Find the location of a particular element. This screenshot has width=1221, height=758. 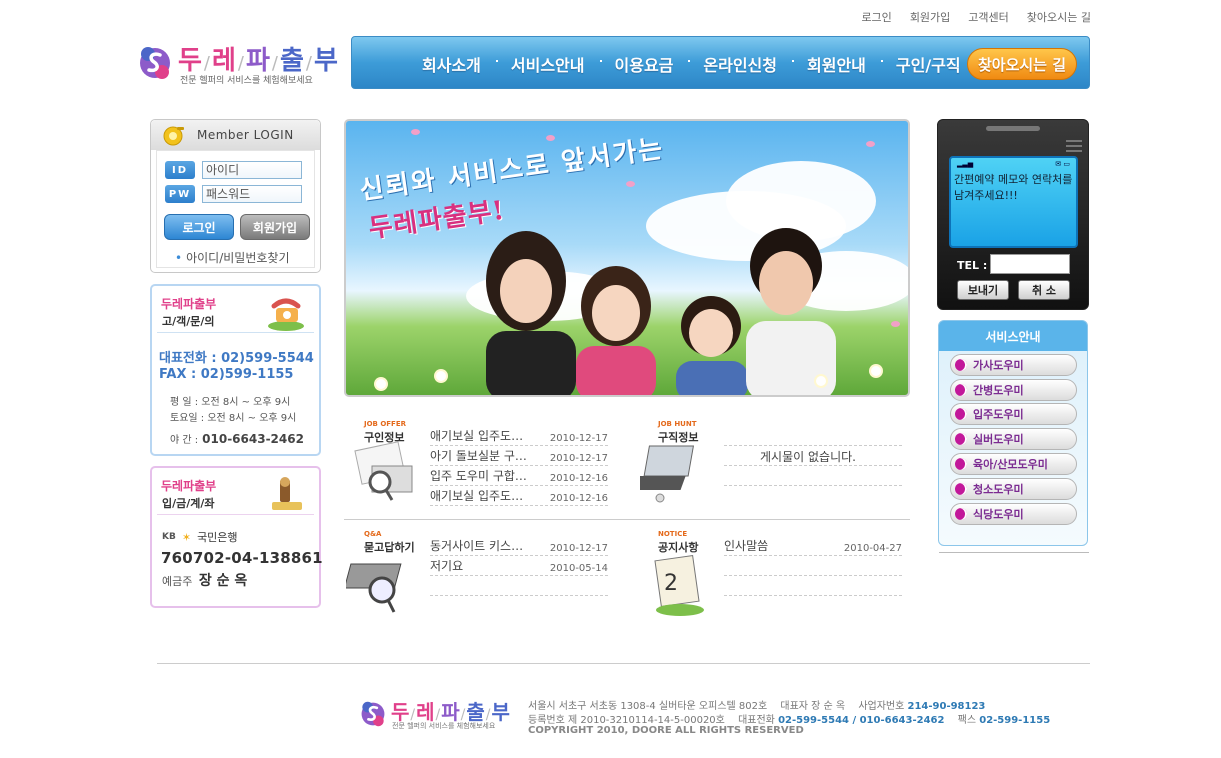

tel-label: TEL : is located at coordinates (972, 265).